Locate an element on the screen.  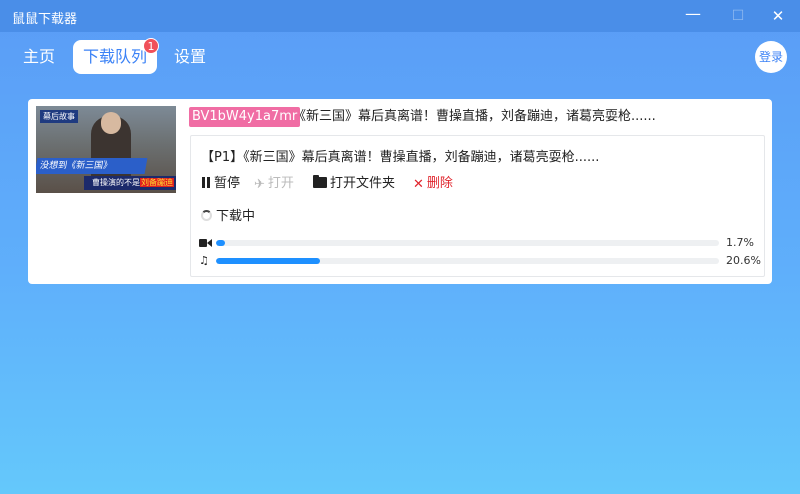
video-progress-row: 1.7% is located at coordinates (479, 243).